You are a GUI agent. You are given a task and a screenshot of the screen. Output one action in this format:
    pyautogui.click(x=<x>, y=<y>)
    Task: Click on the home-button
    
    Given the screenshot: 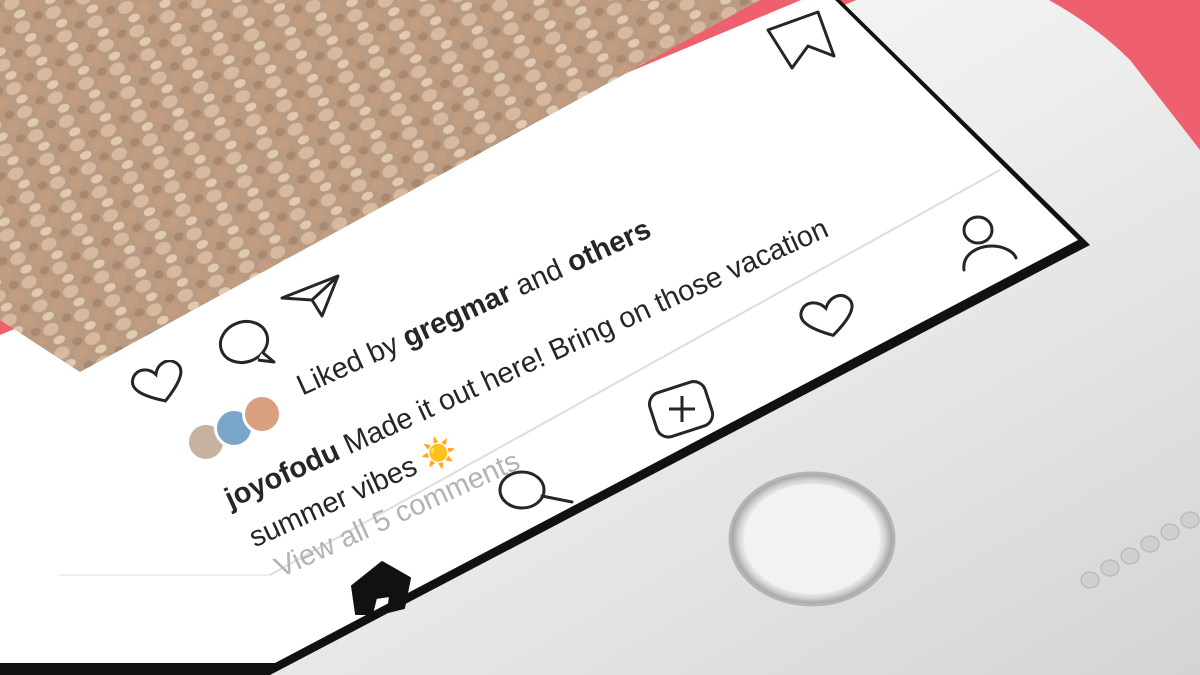 What is the action you would take?
    pyautogui.click(x=812, y=539)
    